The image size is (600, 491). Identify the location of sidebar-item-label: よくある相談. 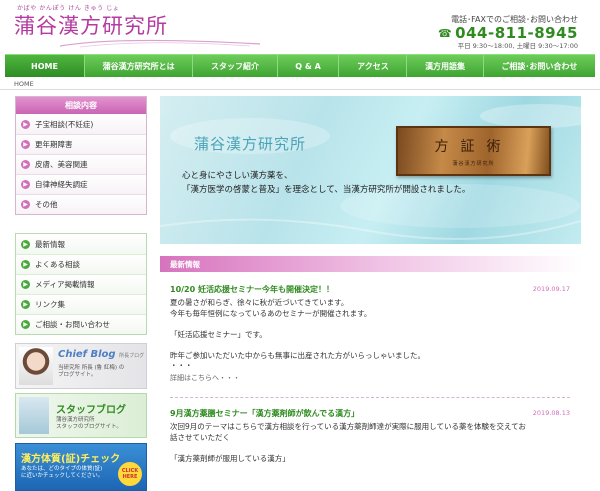
(57, 264).